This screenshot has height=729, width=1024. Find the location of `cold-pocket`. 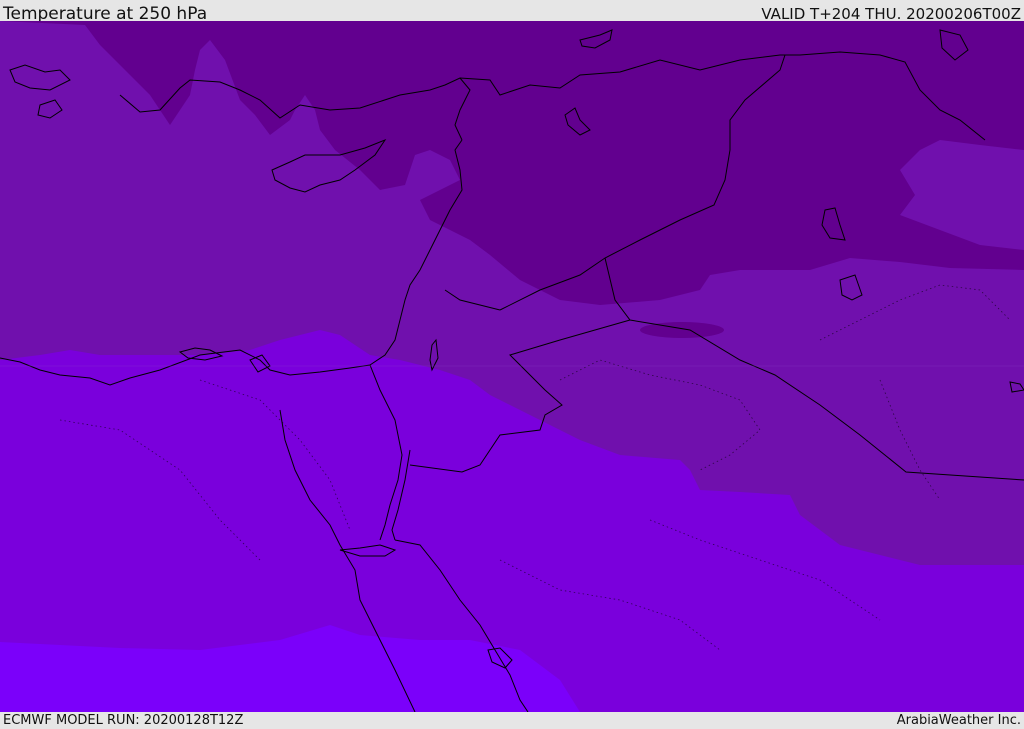

cold-pocket is located at coordinates (682, 330).